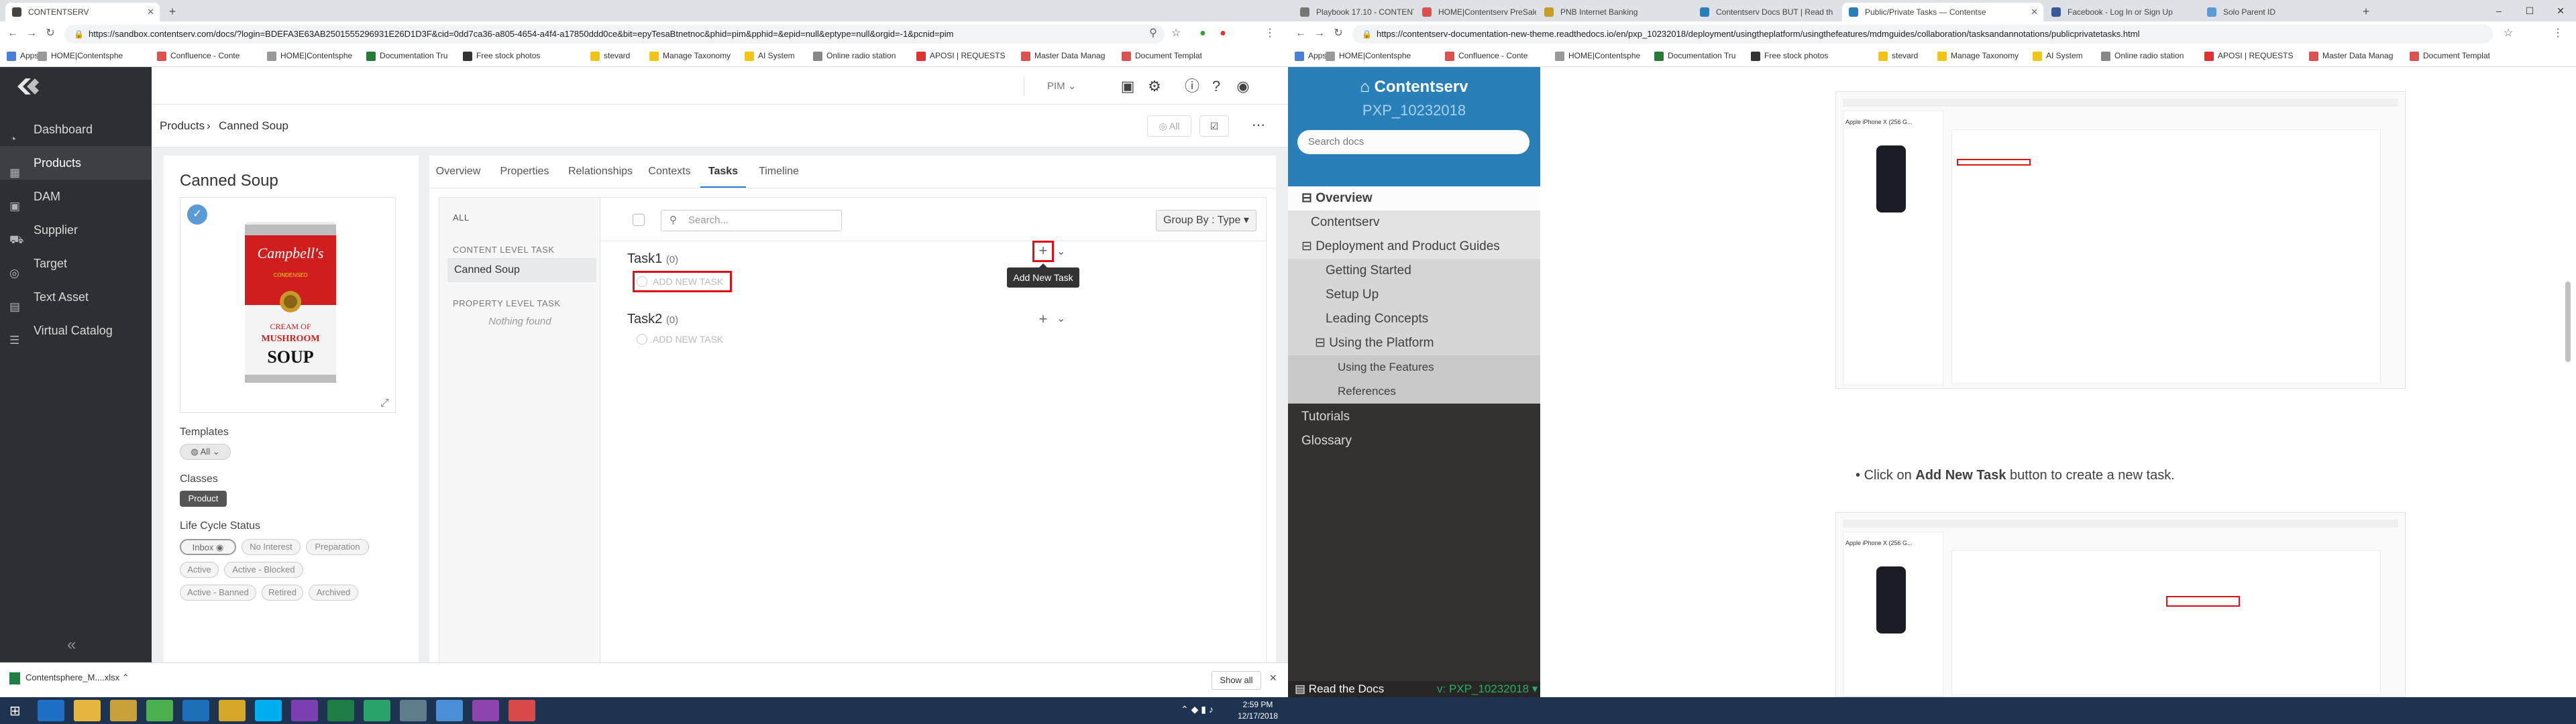 The image size is (2576, 724). Describe the element at coordinates (1257, 710) in the screenshot. I see `clock: 2:59 PM 12/17/2018` at that location.